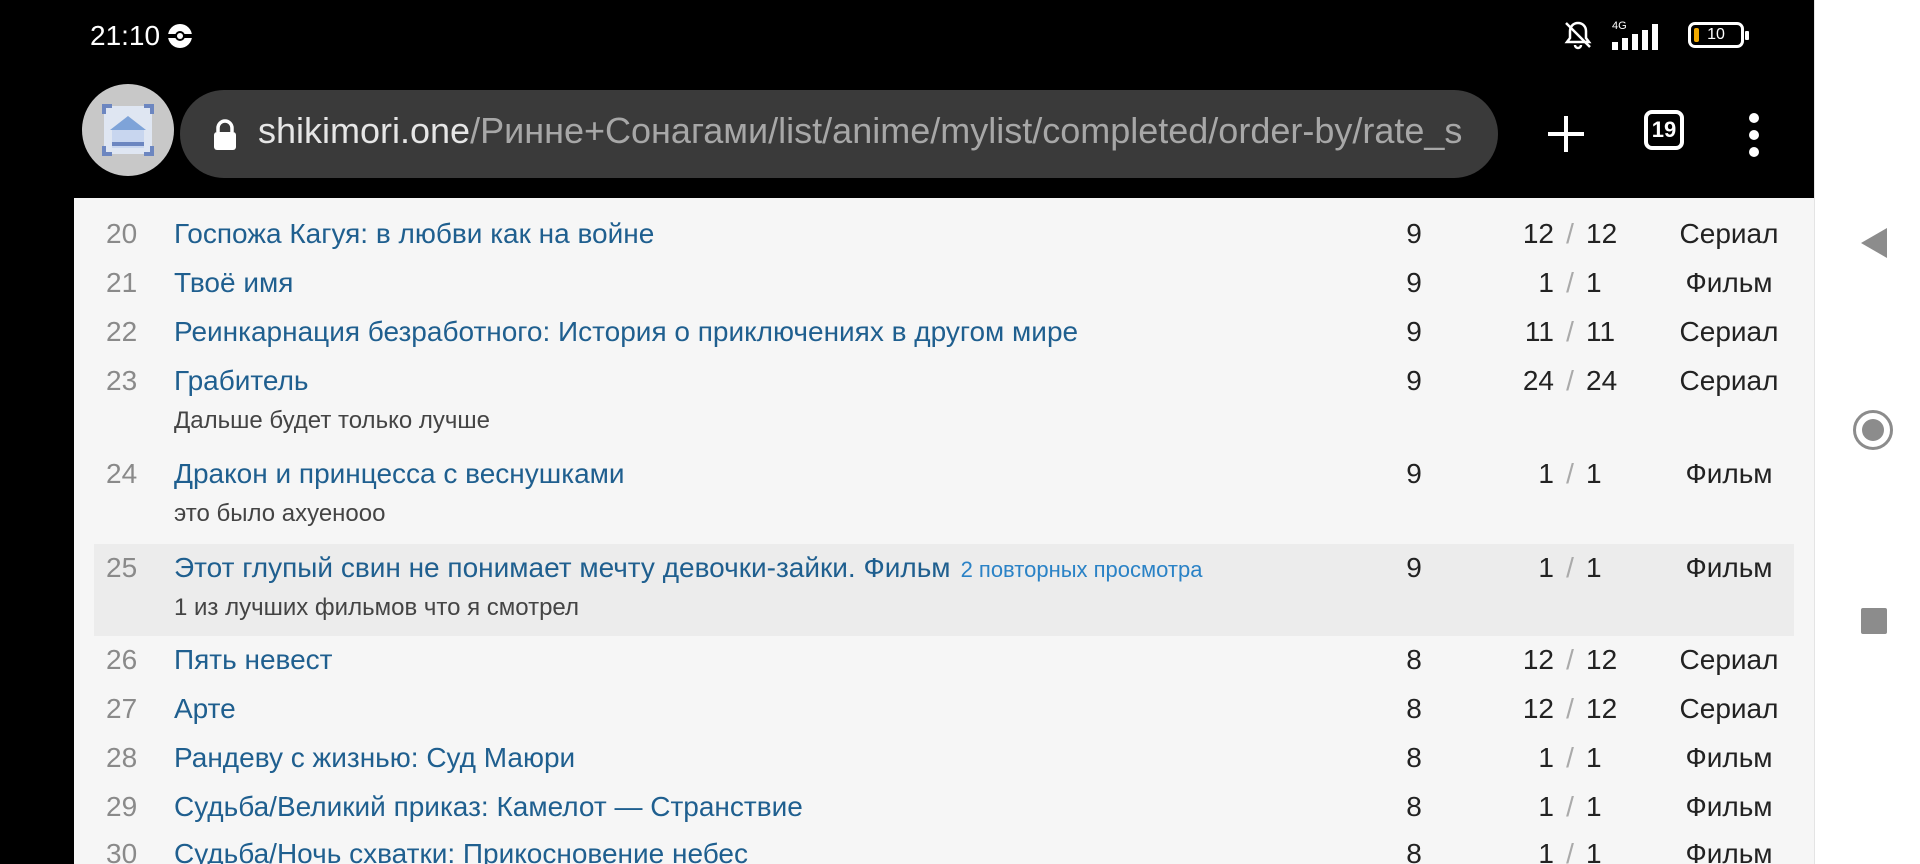 Image resolution: width=1920 pixels, height=864 pixels. Describe the element at coordinates (280, 513) in the screenshot. I see `item-comment: это было ахуенооо` at that location.